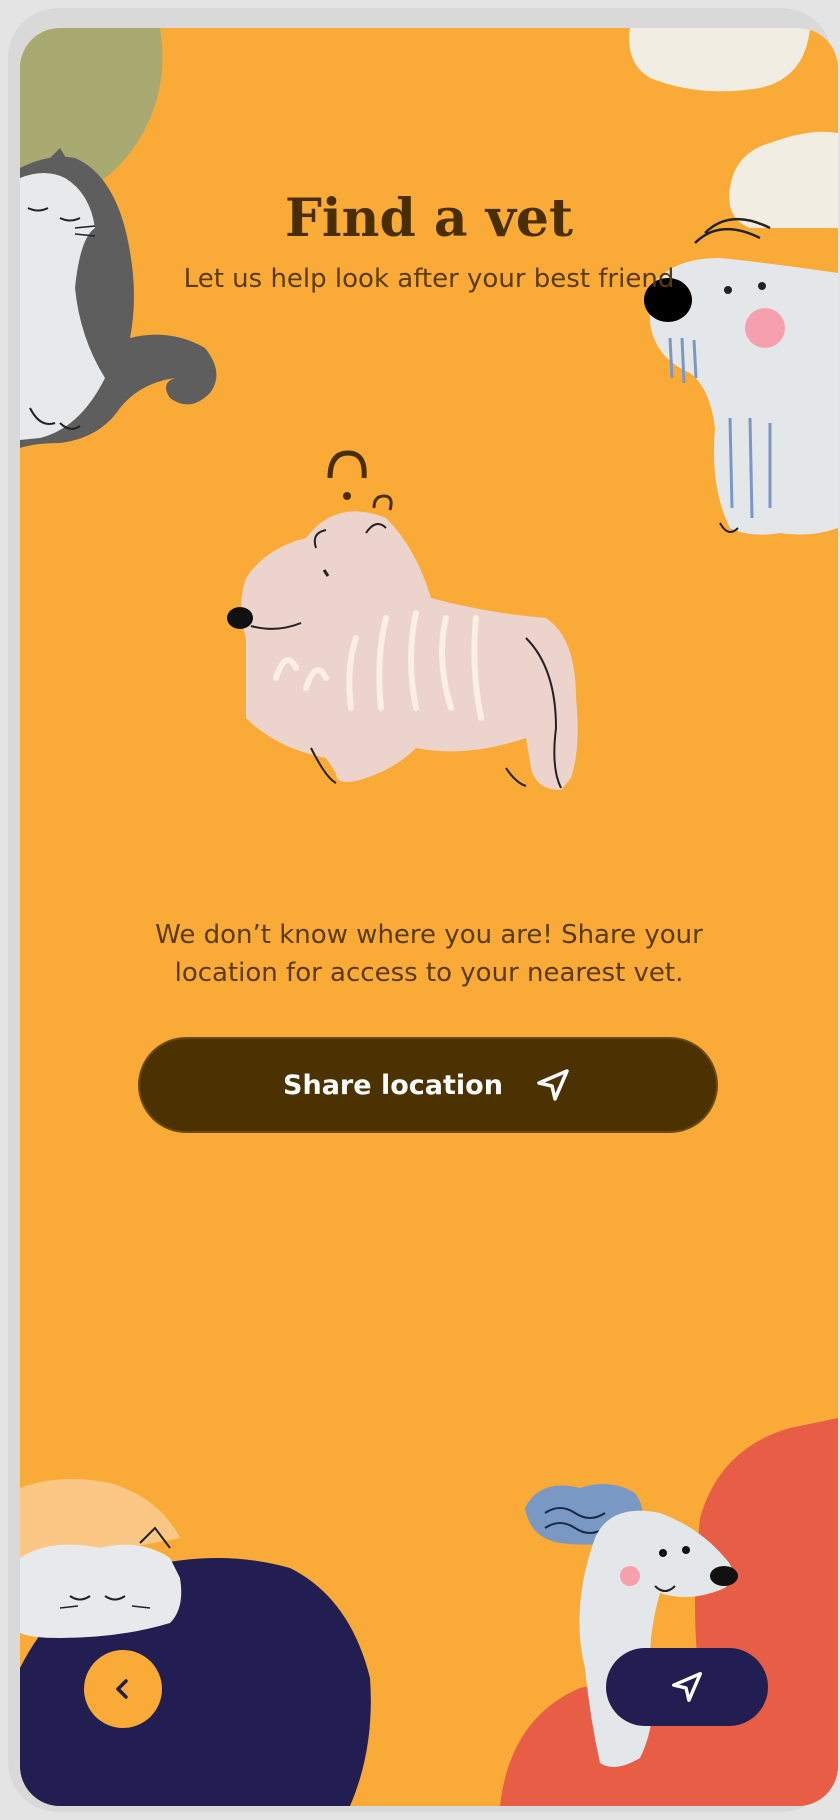 The image size is (840, 1820). I want to click on chevron-left-icon, so click(122, 1689).